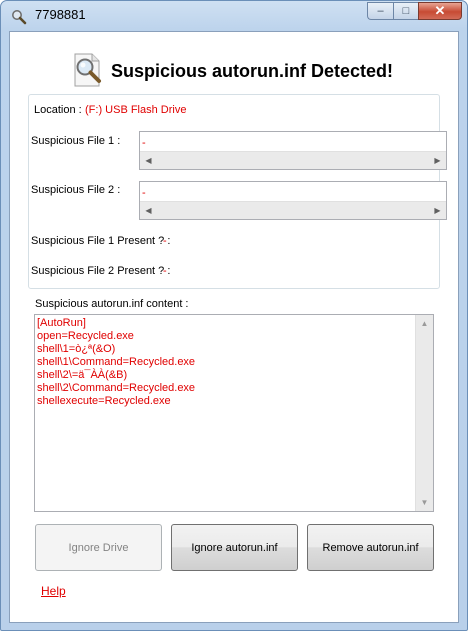 The height and width of the screenshot is (631, 468). What do you see at coordinates (19, 17) in the screenshot?
I see `magnifier-icon` at bounding box center [19, 17].